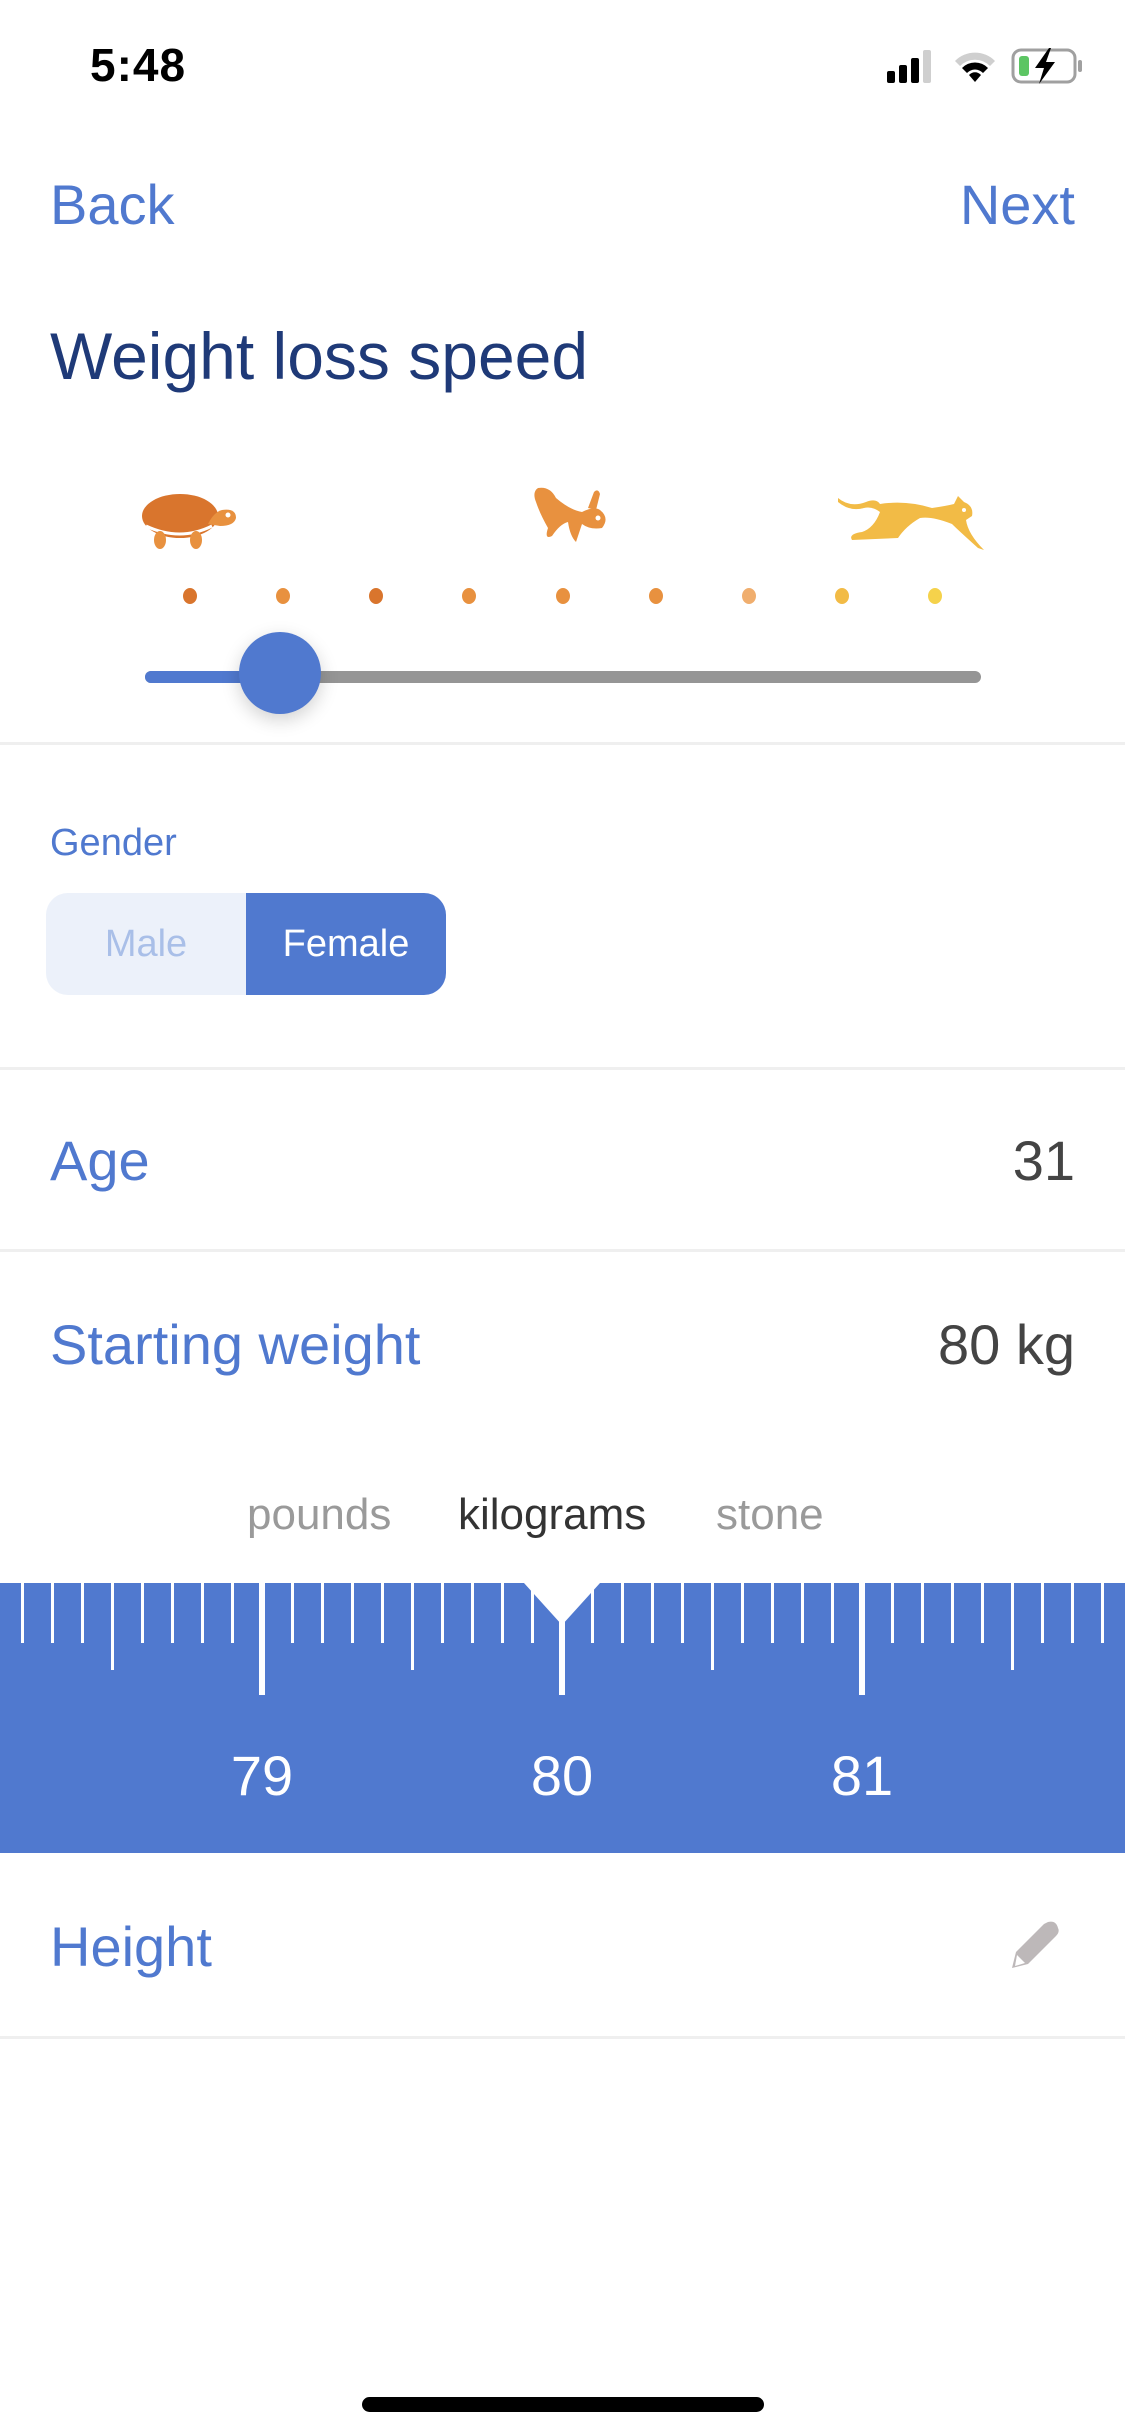 The height and width of the screenshot is (2436, 1125). What do you see at coordinates (1035, 1945) in the screenshot?
I see `pencil-icon` at bounding box center [1035, 1945].